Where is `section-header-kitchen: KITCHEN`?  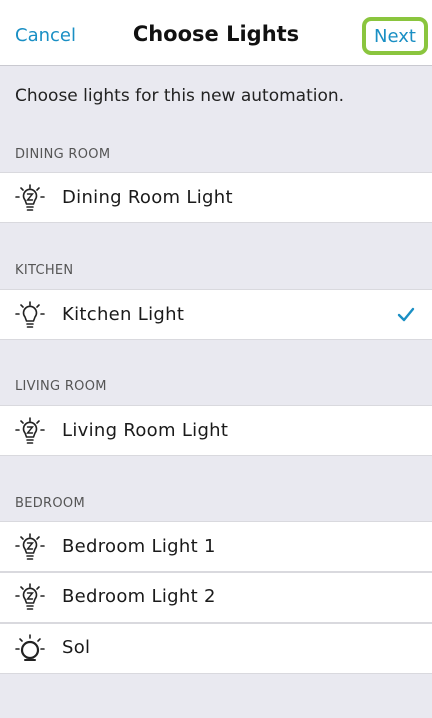
section-header-kitchen: KITCHEN is located at coordinates (44, 270).